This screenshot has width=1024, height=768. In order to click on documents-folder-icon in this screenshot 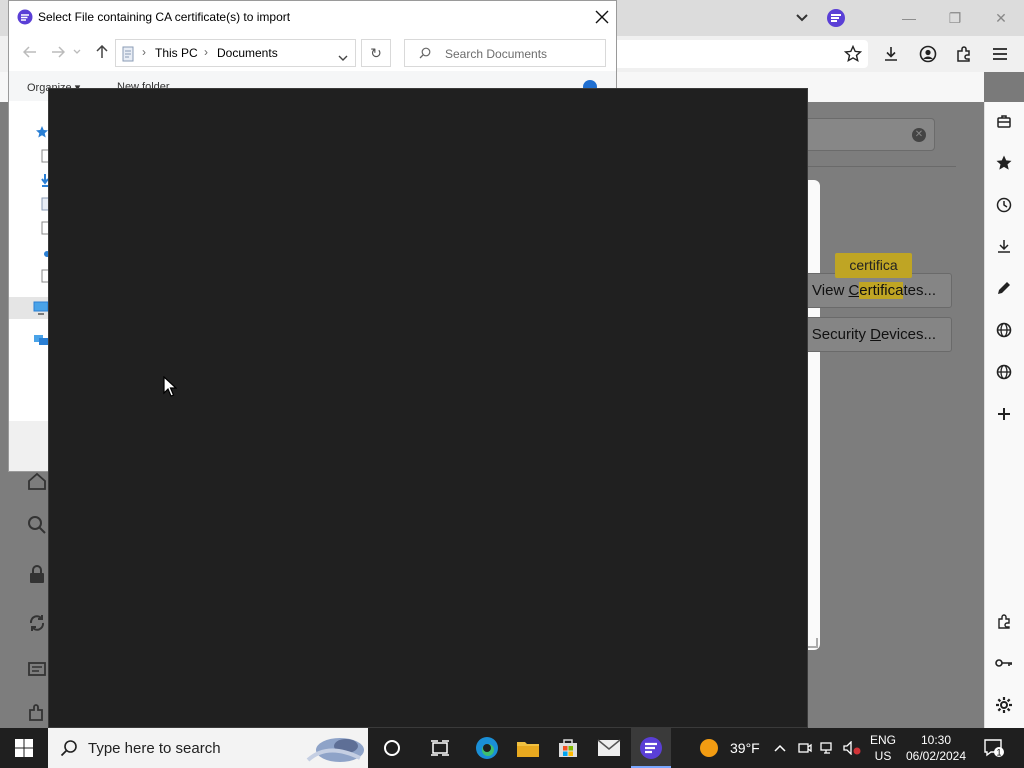, I will do `click(128, 55)`.